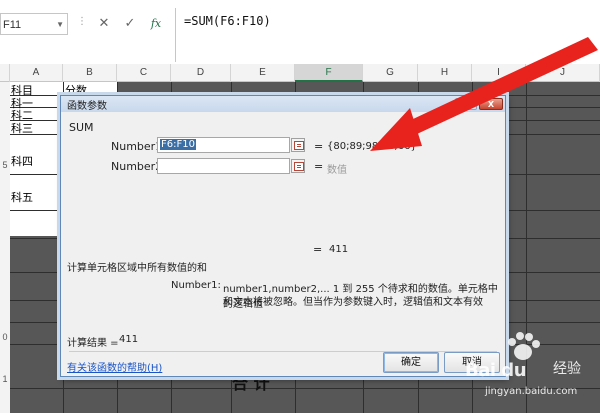  What do you see at coordinates (567, 369) in the screenshot?
I see `watermark-jingyan: 经验` at bounding box center [567, 369].